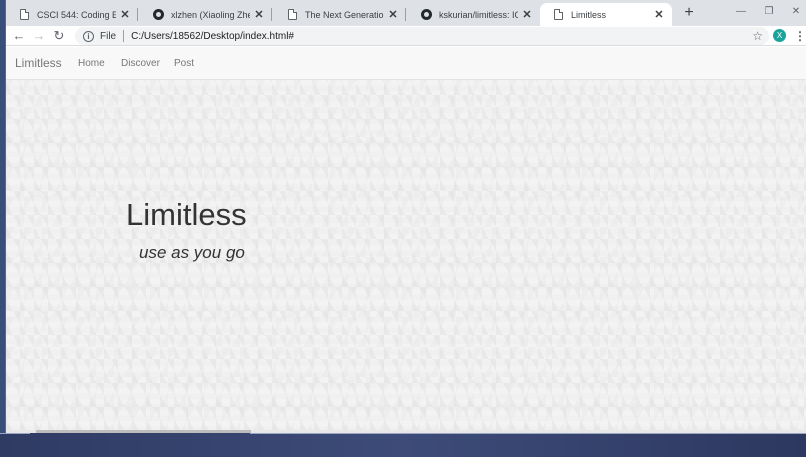 This screenshot has width=806, height=457. Describe the element at coordinates (186, 214) in the screenshot. I see `hero-title: Limitless` at that location.